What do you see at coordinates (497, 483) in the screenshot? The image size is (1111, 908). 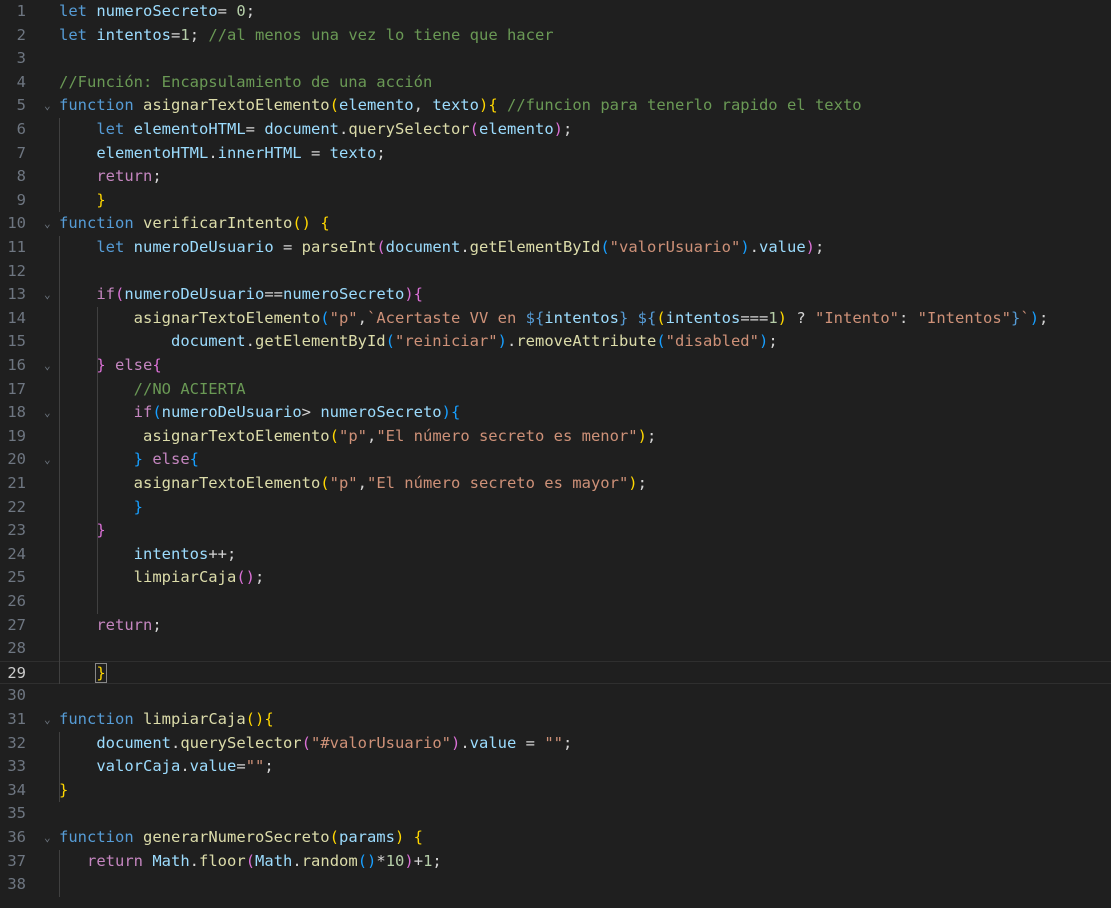 I see `code-token: "El número secreto es mayor"` at bounding box center [497, 483].